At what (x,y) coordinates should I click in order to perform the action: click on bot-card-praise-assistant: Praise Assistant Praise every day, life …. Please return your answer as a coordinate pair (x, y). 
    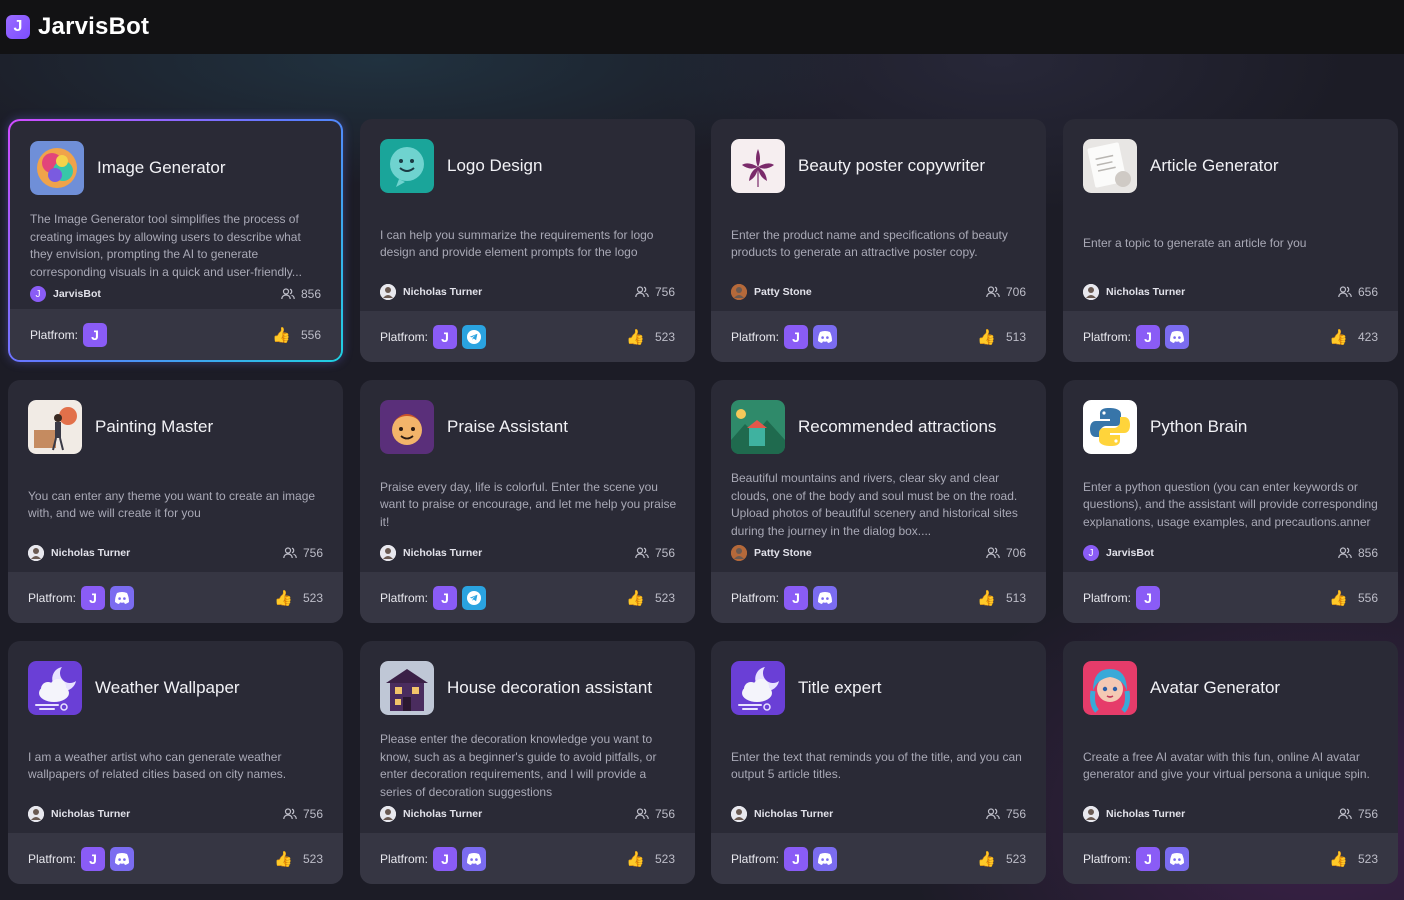
    Looking at the image, I should click on (527, 501).